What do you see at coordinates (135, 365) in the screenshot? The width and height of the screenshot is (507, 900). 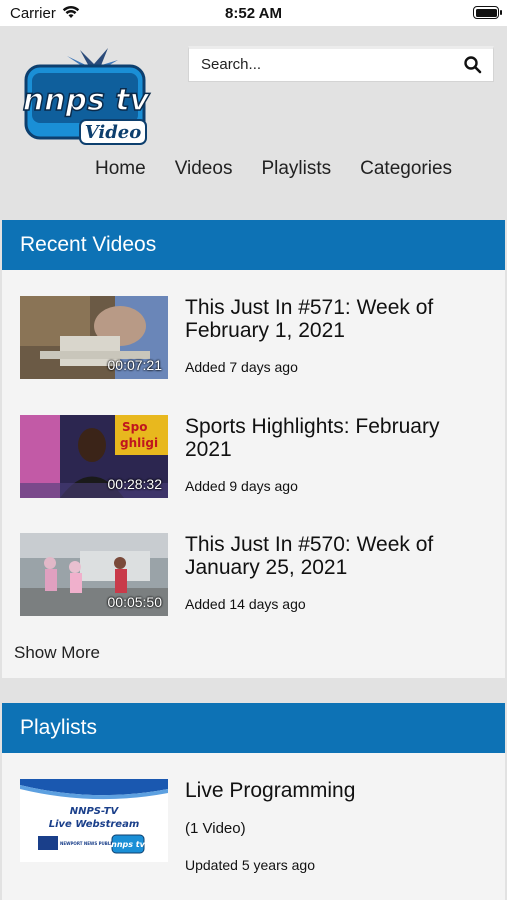 I see `video-duration: 00:07:21` at bounding box center [135, 365].